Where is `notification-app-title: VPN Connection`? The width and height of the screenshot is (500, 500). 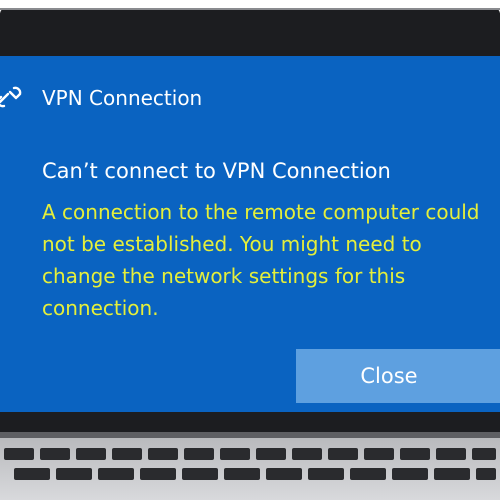 notification-app-title: VPN Connection is located at coordinates (122, 98).